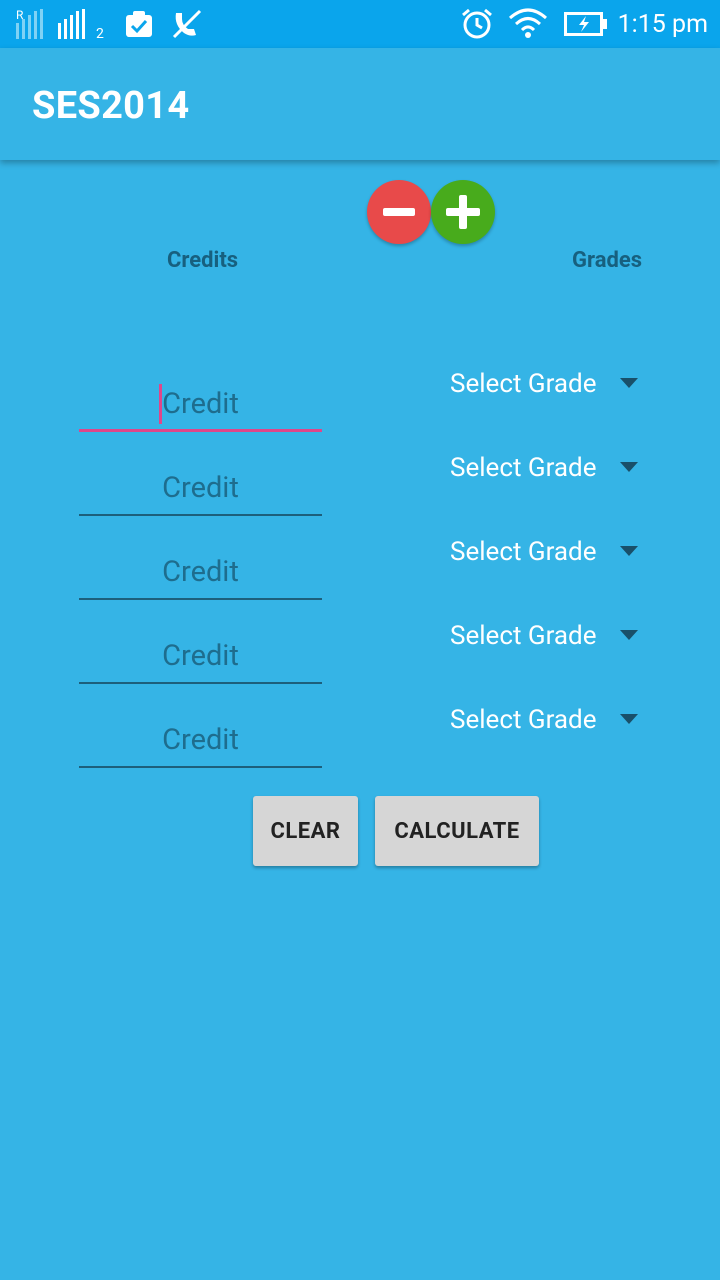 The width and height of the screenshot is (720, 1280). What do you see at coordinates (203, 260) in the screenshot?
I see `credits-header: Credits` at bounding box center [203, 260].